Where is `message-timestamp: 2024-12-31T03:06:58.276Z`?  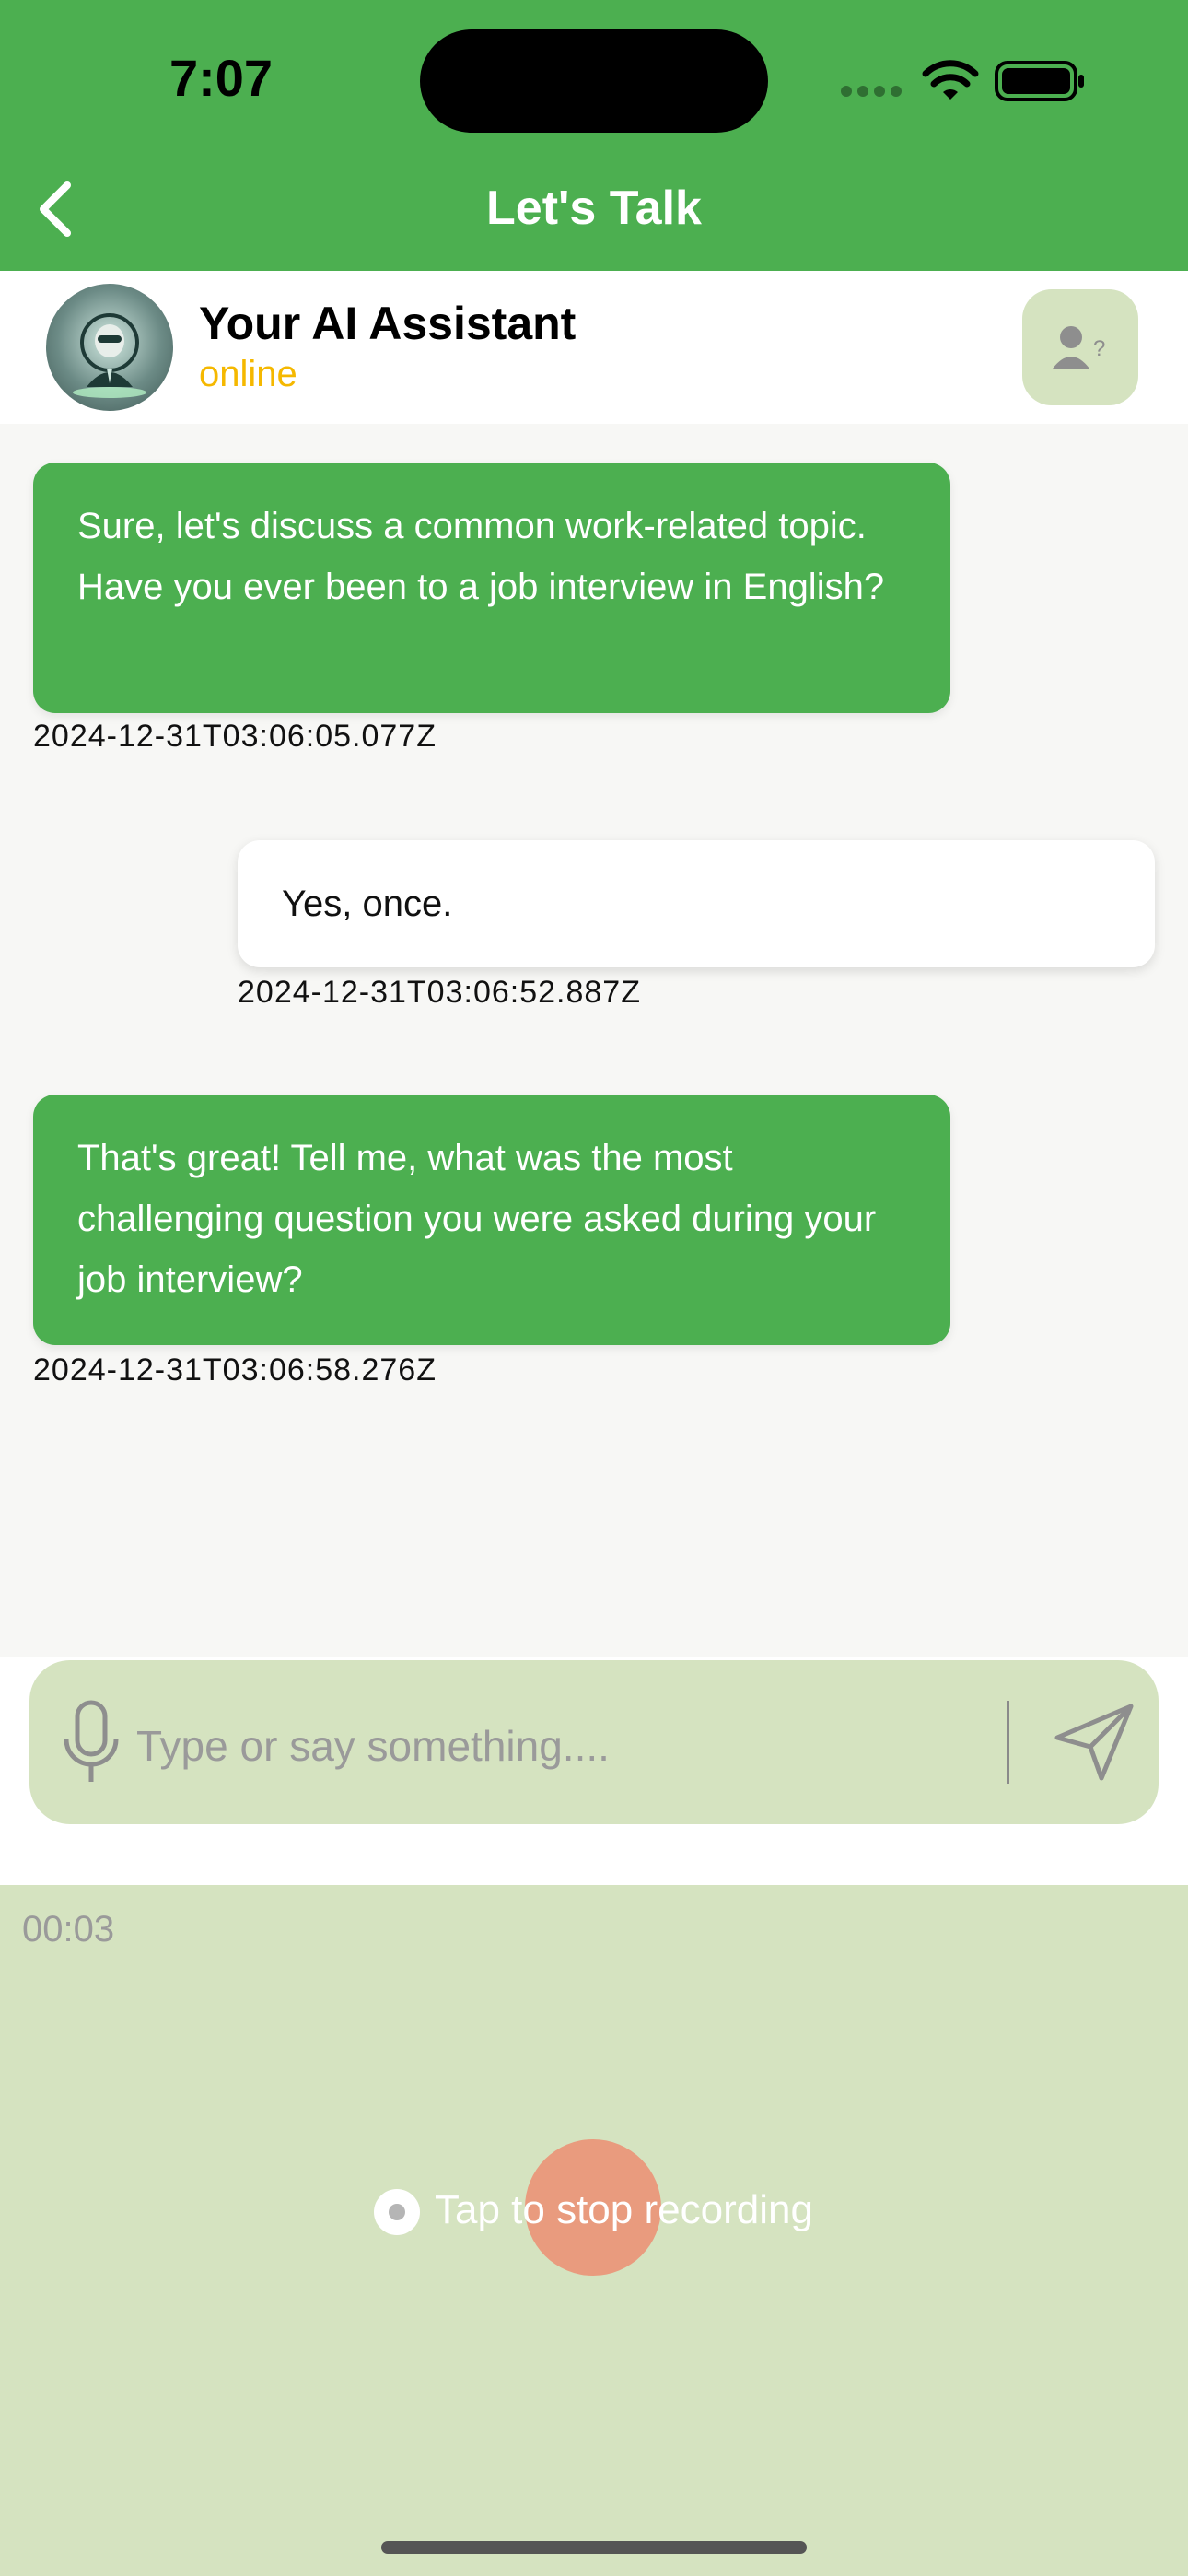 message-timestamp: 2024-12-31T03:06:58.276Z is located at coordinates (235, 1370).